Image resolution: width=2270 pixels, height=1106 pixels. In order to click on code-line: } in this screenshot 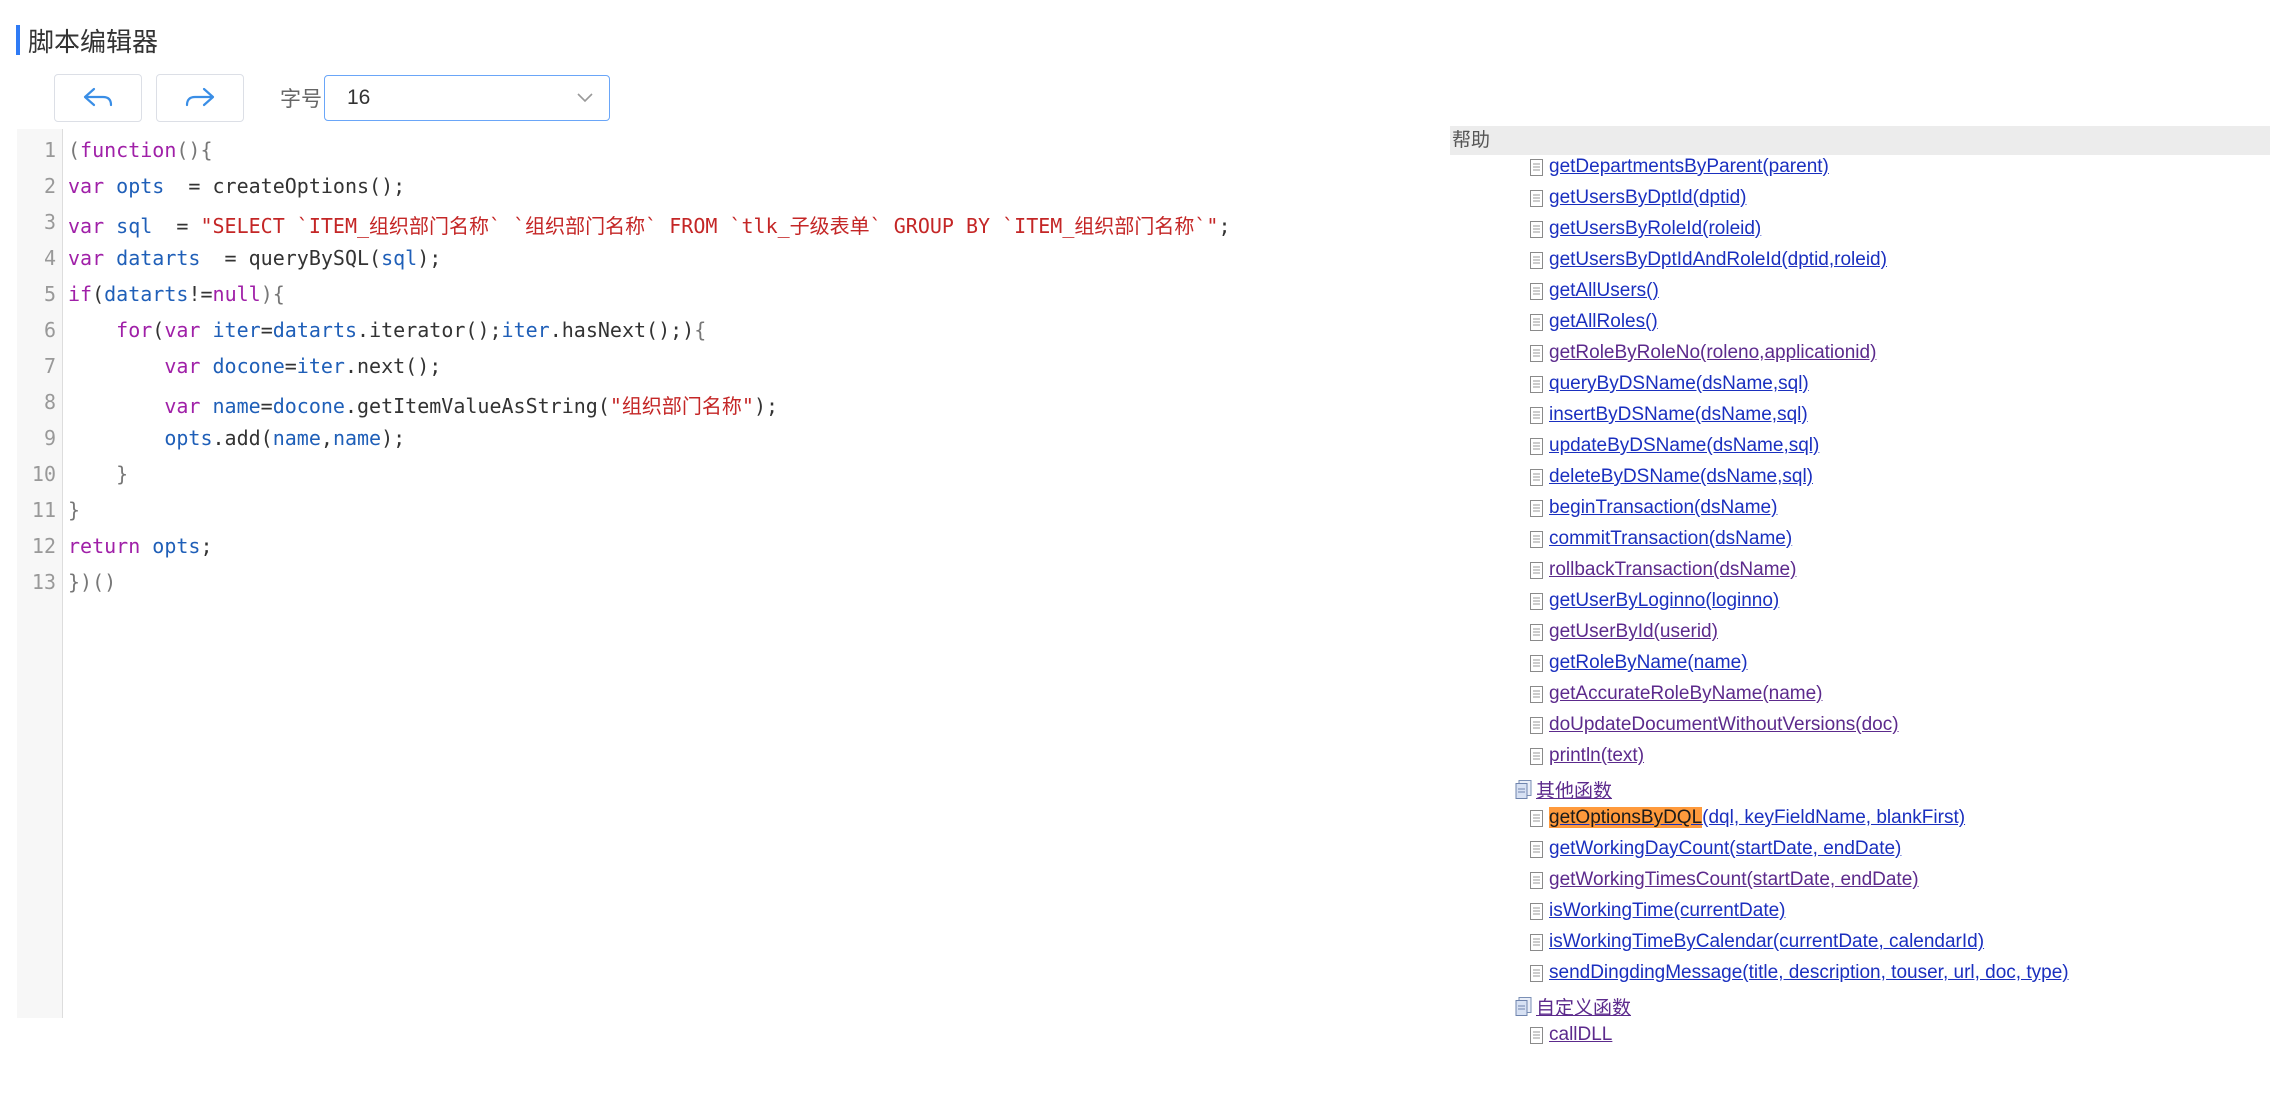, I will do `click(98, 474)`.